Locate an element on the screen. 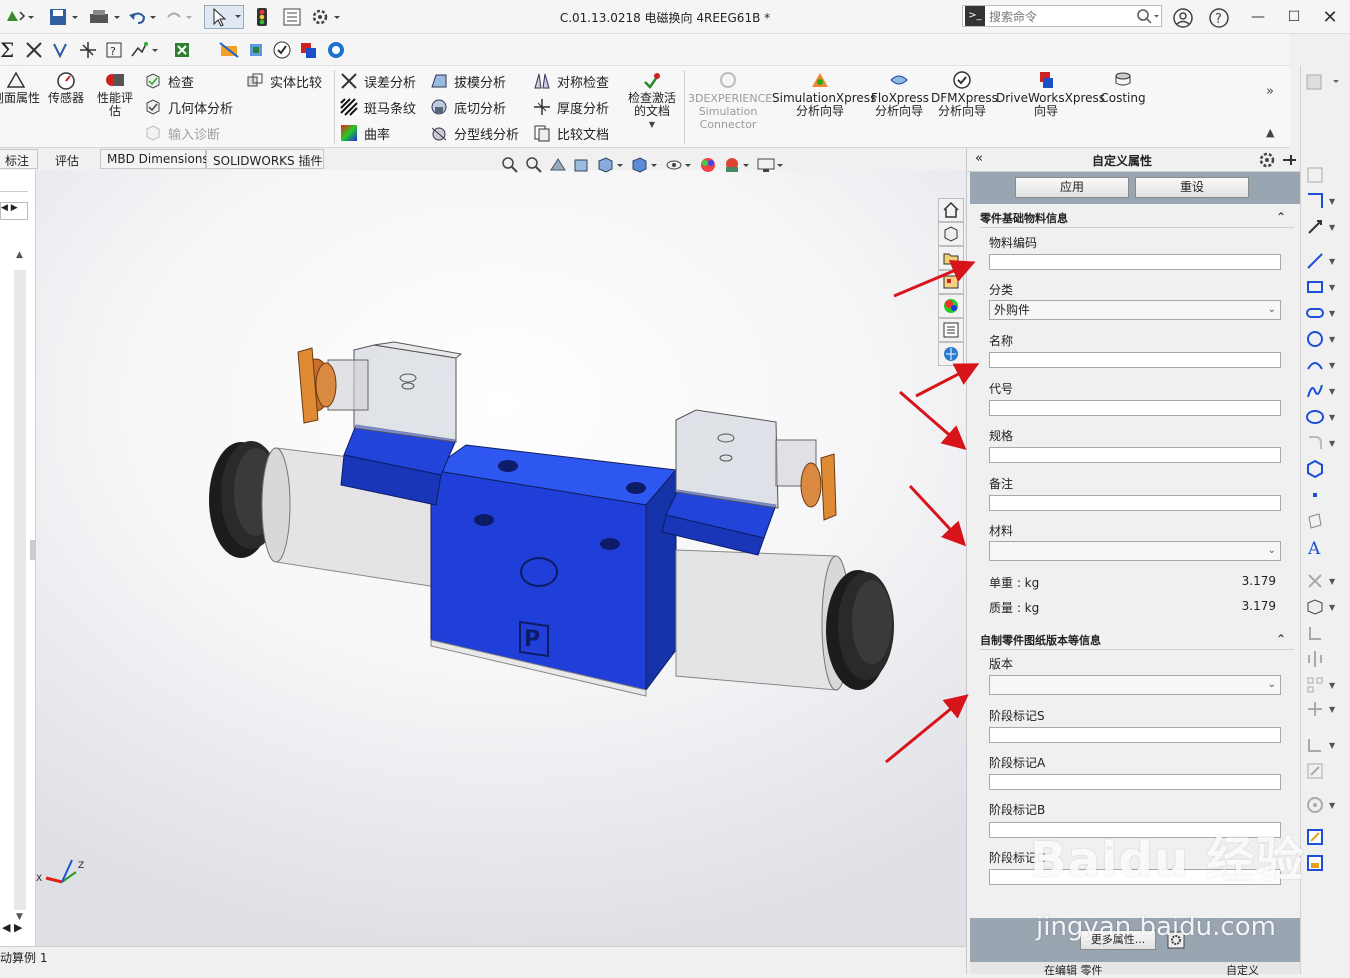 The height and width of the screenshot is (978, 1350). edit-appearance-icon is located at coordinates (708, 165).